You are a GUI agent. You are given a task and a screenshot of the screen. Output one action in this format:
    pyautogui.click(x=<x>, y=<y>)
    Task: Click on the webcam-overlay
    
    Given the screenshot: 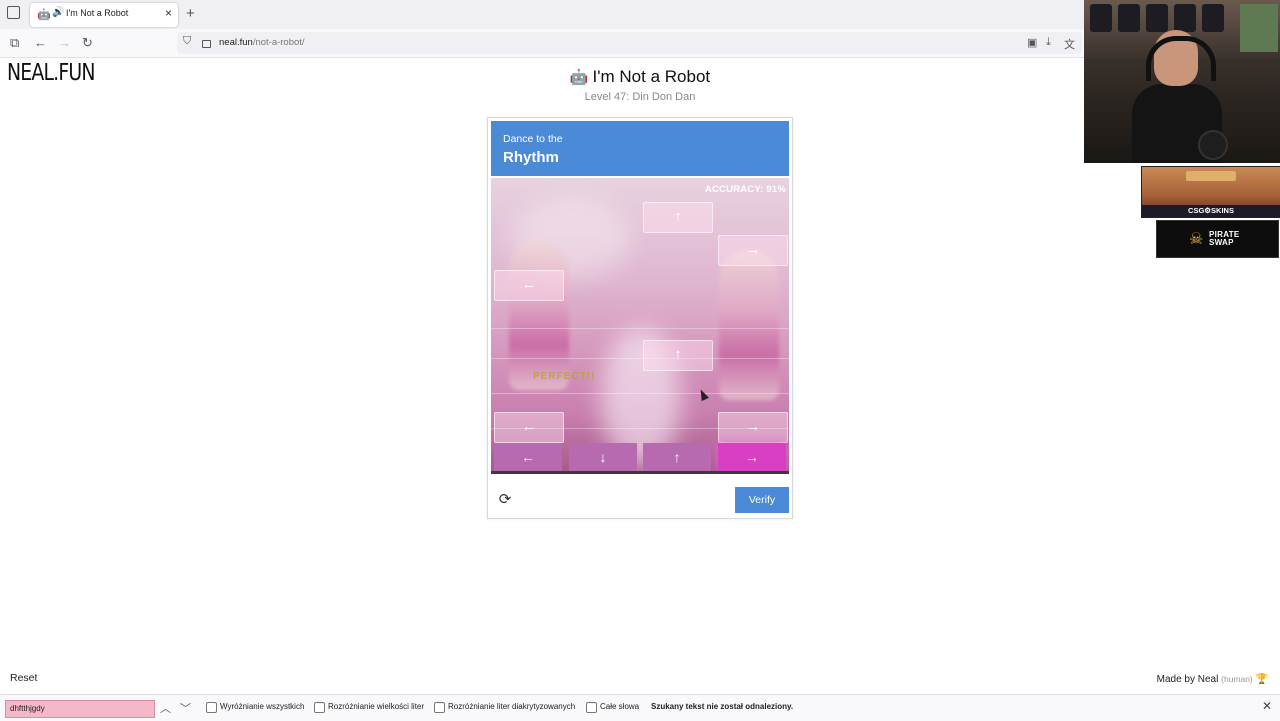 What is the action you would take?
    pyautogui.click(x=1182, y=81)
    